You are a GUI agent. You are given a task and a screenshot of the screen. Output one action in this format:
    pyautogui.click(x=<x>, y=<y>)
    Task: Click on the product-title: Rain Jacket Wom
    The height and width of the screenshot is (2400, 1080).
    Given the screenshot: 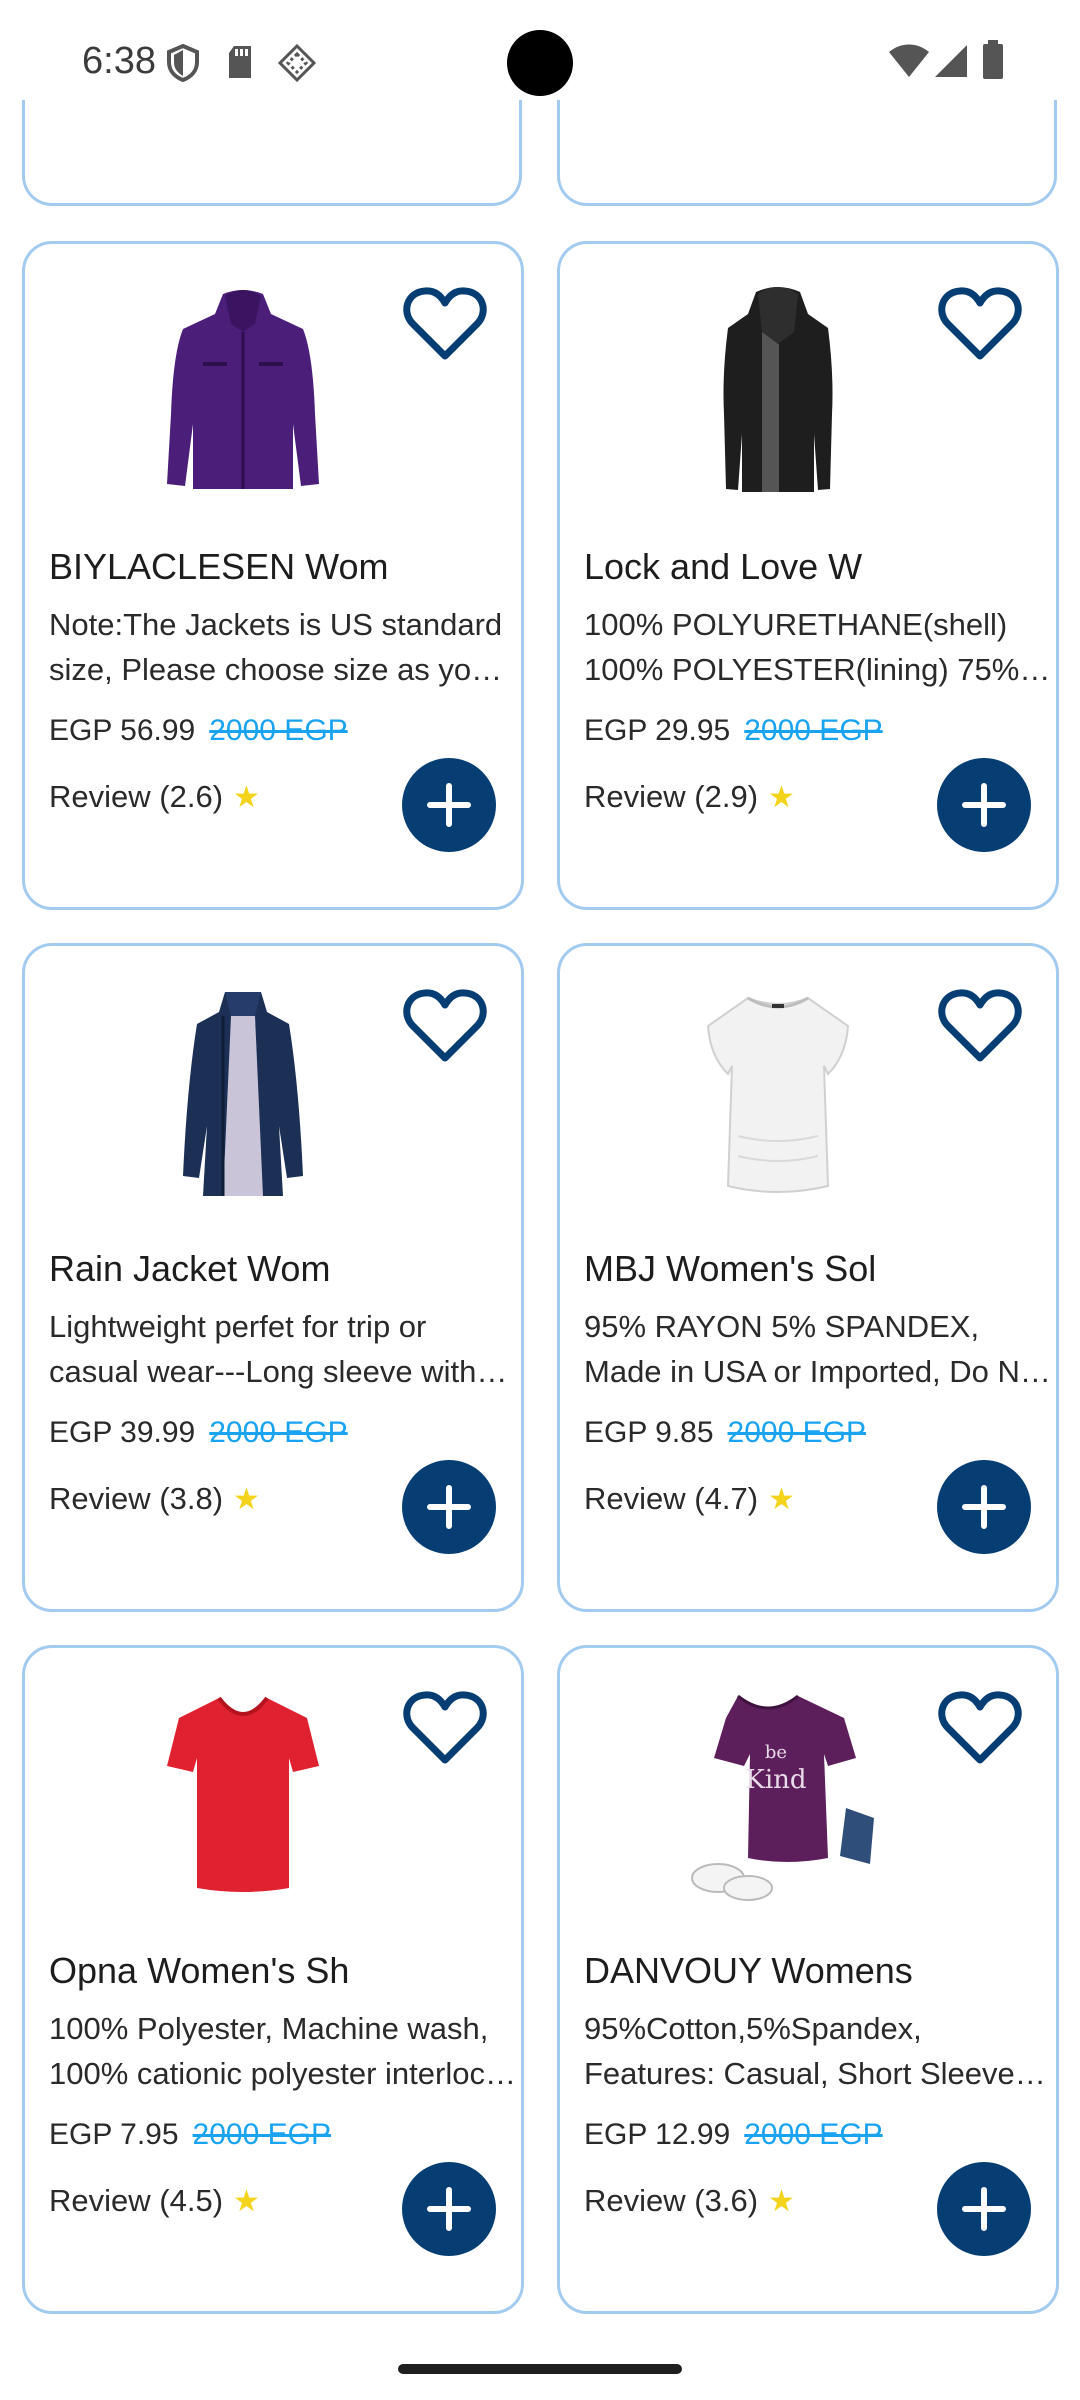 What is the action you would take?
    pyautogui.click(x=190, y=1268)
    